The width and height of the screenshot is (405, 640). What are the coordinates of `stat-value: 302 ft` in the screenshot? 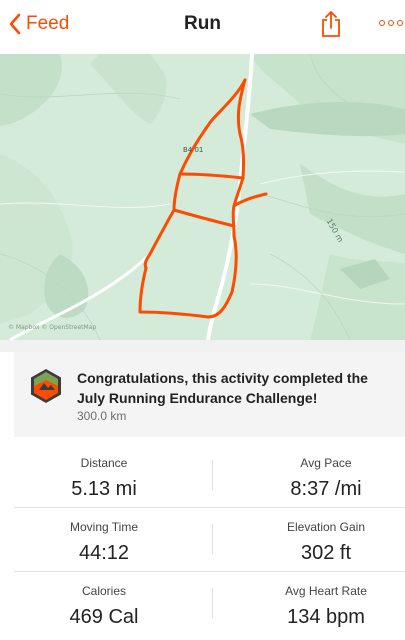 It's located at (326, 553).